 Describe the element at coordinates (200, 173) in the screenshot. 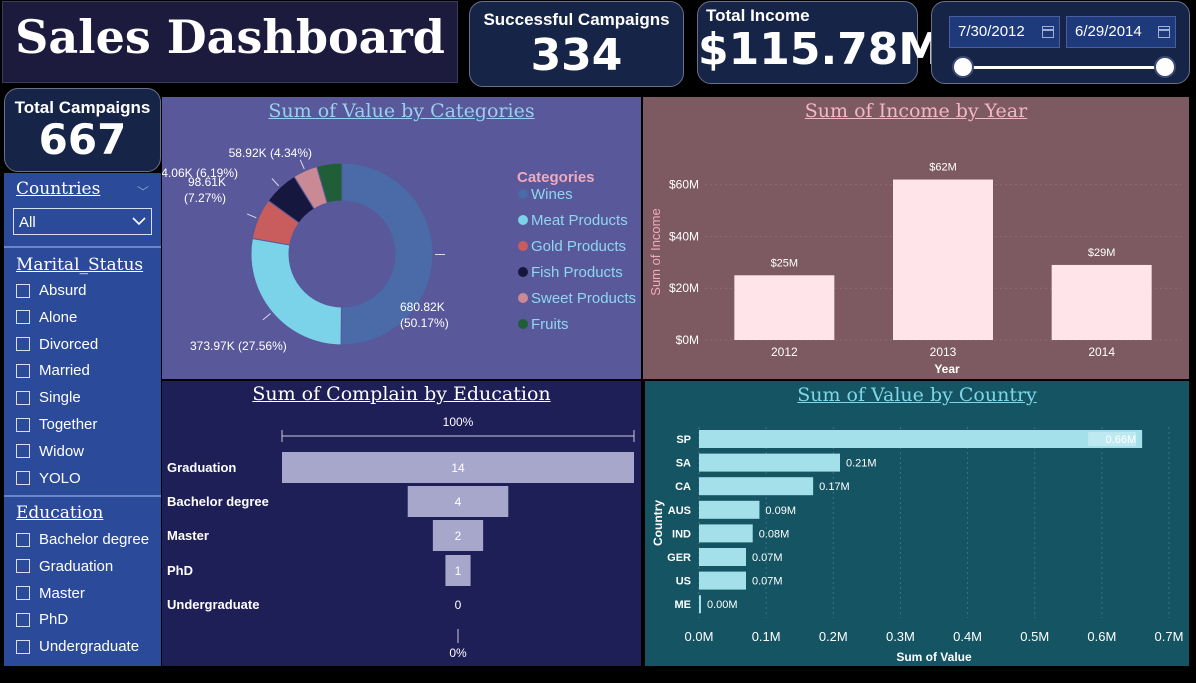

I see `donut-data-label: 84.06K (6.19%)` at that location.